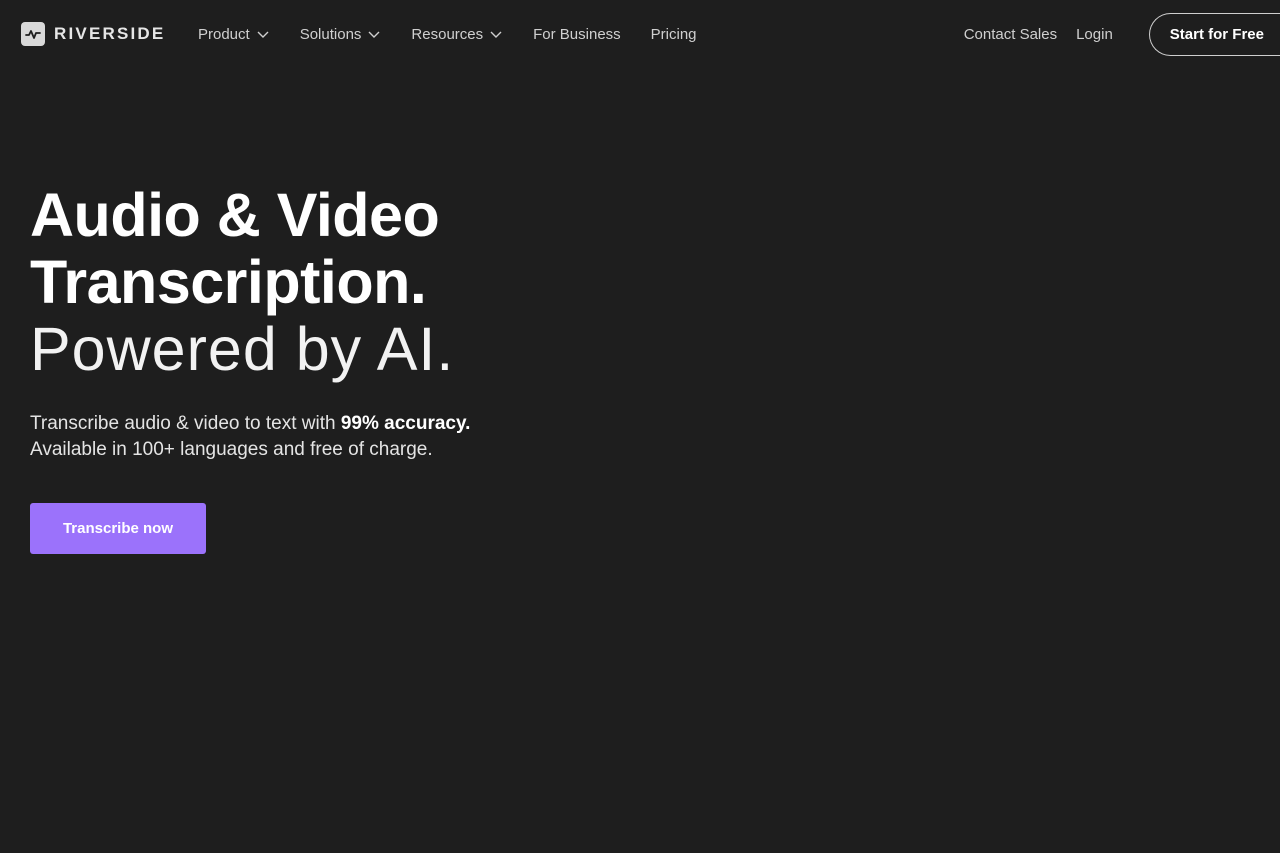  I want to click on contact-sales-link: Contact Sales, so click(1010, 34).